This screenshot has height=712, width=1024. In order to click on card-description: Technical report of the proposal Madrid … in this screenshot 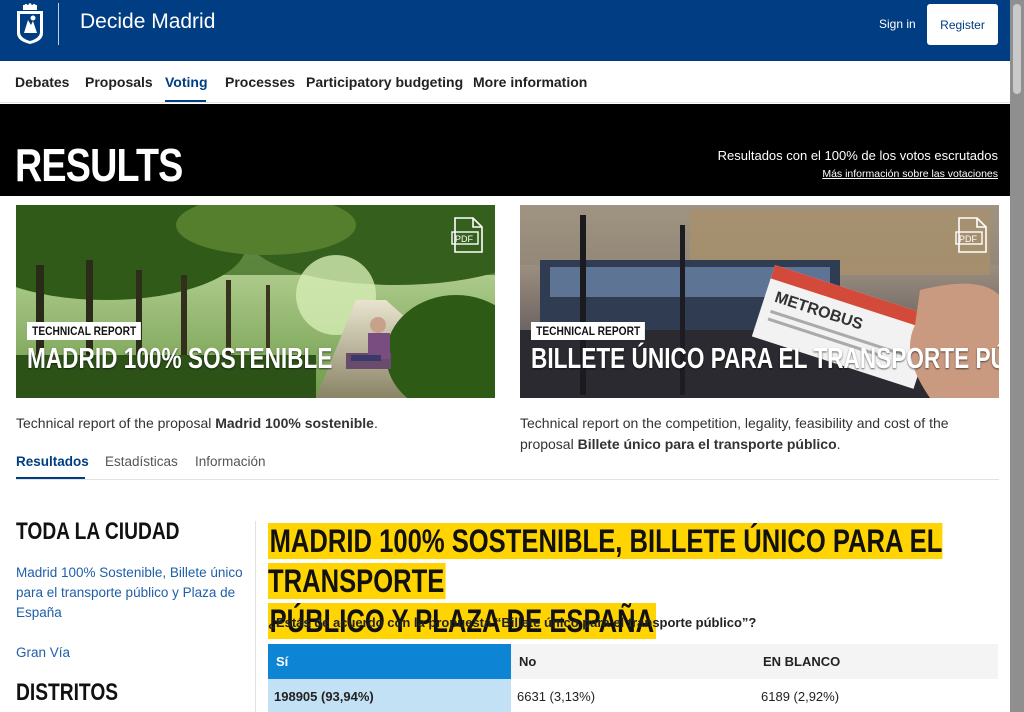, I will do `click(256, 423)`.